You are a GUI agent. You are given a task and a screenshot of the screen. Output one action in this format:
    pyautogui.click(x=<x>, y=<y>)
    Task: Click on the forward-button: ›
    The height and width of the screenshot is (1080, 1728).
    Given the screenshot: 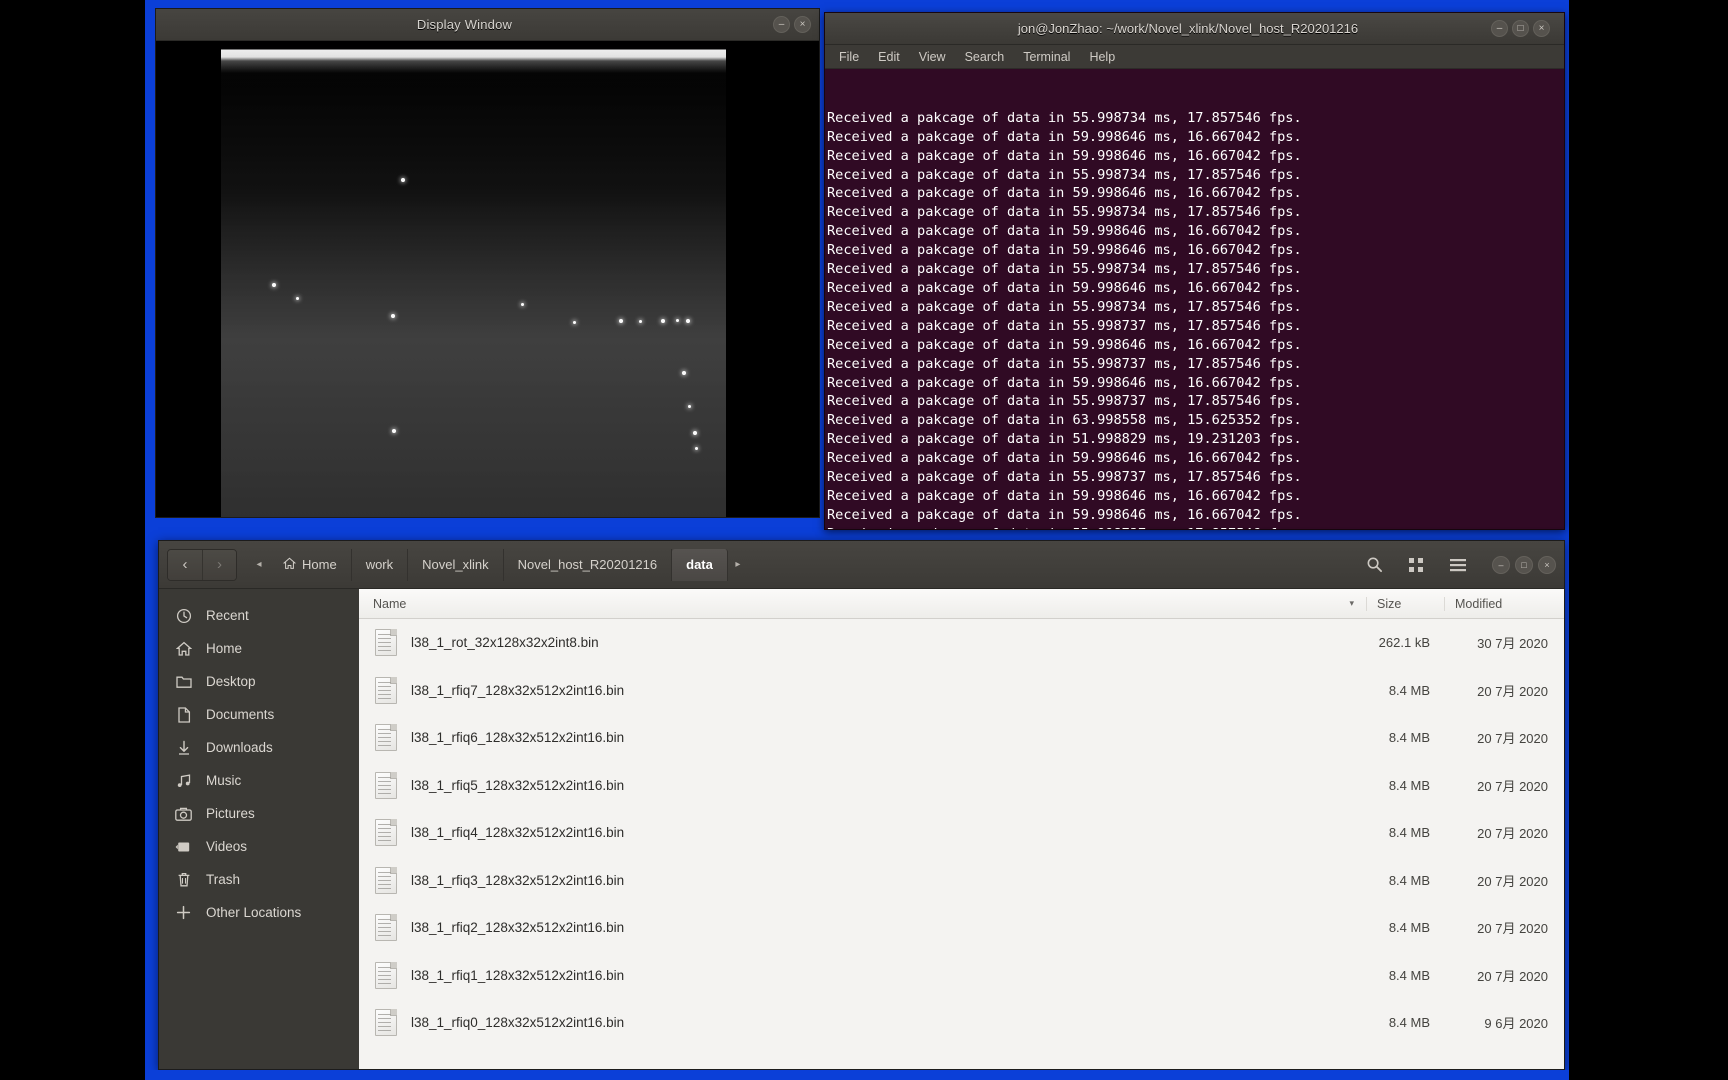 What is the action you would take?
    pyautogui.click(x=219, y=564)
    